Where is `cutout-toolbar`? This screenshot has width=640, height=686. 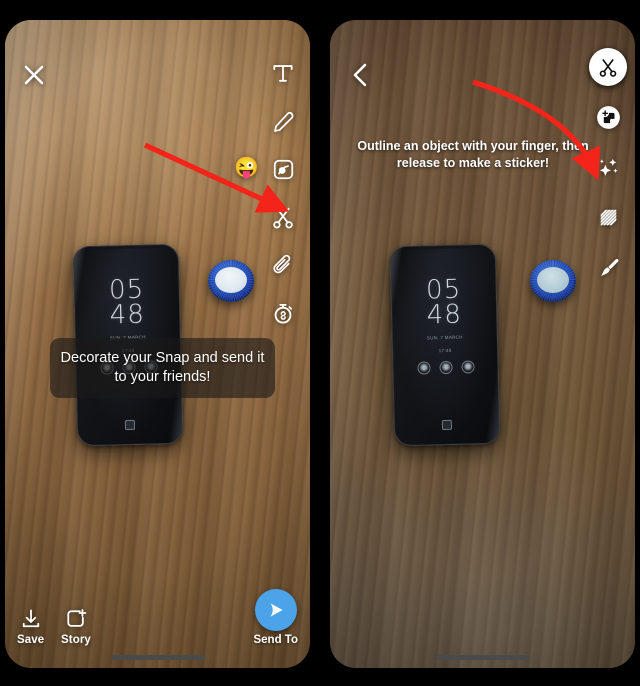
cutout-toolbar is located at coordinates (608, 167).